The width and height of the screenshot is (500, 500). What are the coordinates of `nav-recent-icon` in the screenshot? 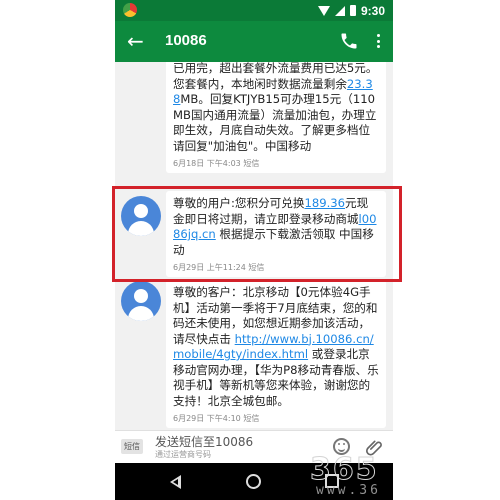 It's located at (332, 481).